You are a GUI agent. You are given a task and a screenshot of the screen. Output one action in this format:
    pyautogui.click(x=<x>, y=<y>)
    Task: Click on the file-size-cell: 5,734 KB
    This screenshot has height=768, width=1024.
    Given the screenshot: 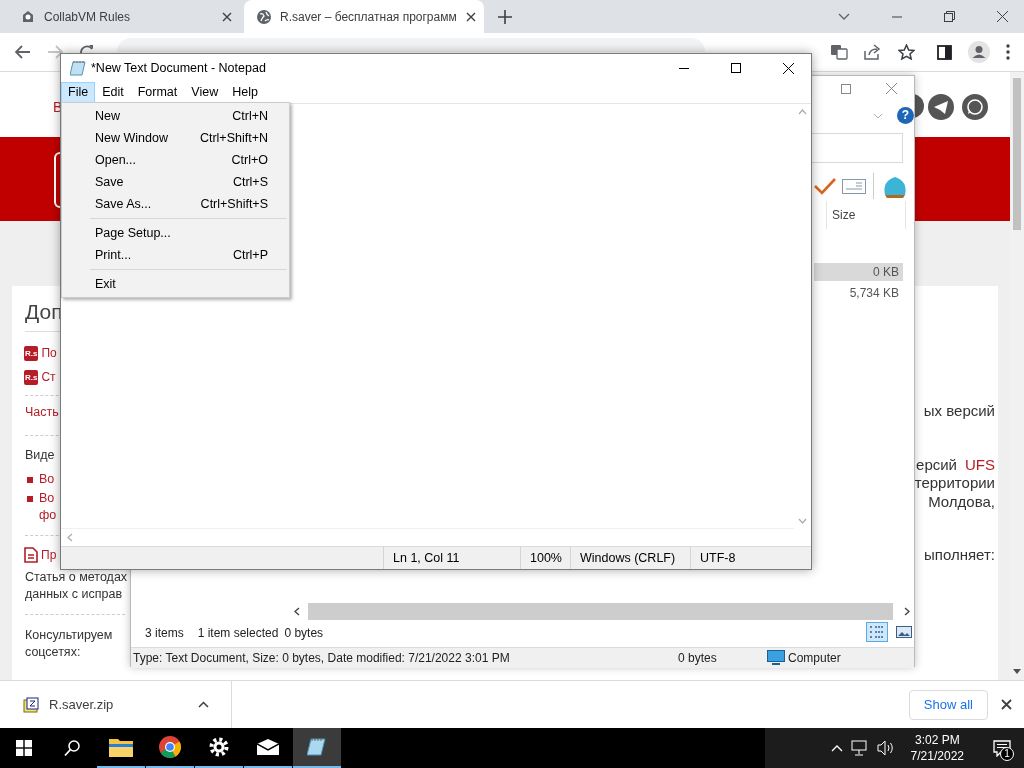 What is the action you would take?
    pyautogui.click(x=858, y=293)
    